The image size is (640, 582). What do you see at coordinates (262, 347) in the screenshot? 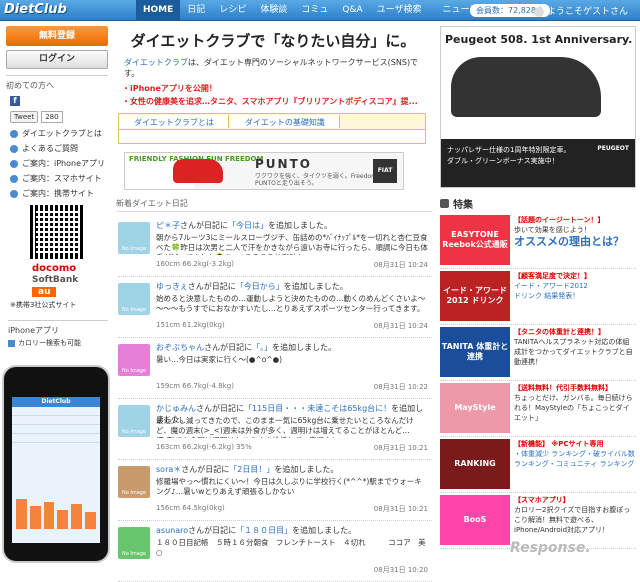
I see `entry-title-link: 「。」` at bounding box center [262, 347].